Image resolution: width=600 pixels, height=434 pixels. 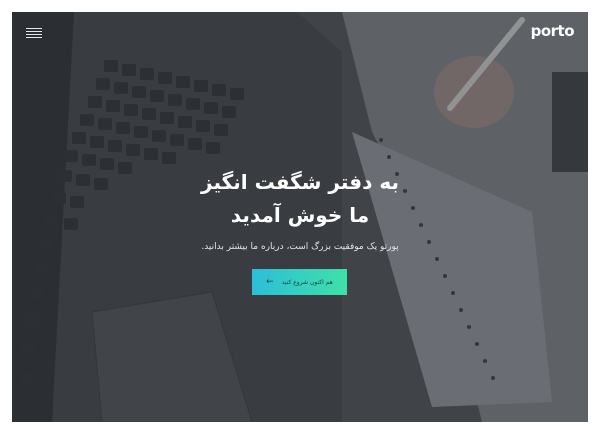 I want to click on brand-logo: porto, so click(x=553, y=31).